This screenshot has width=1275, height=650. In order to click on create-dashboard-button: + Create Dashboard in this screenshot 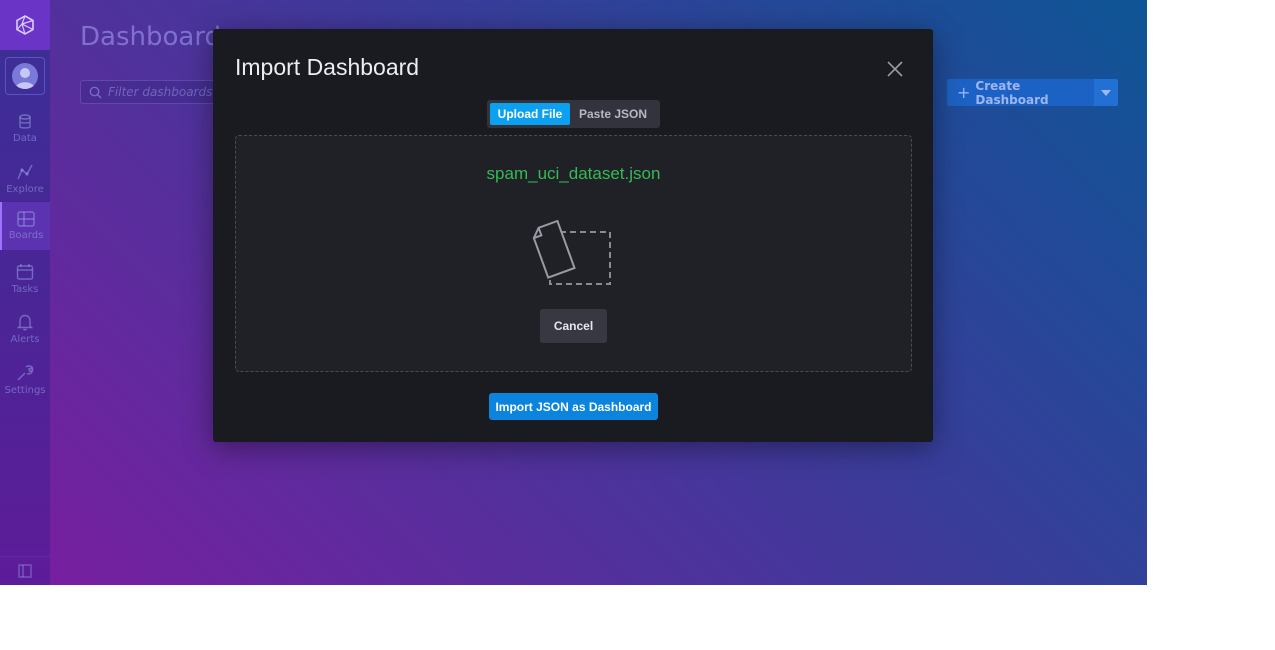, I will do `click(1020, 92)`.